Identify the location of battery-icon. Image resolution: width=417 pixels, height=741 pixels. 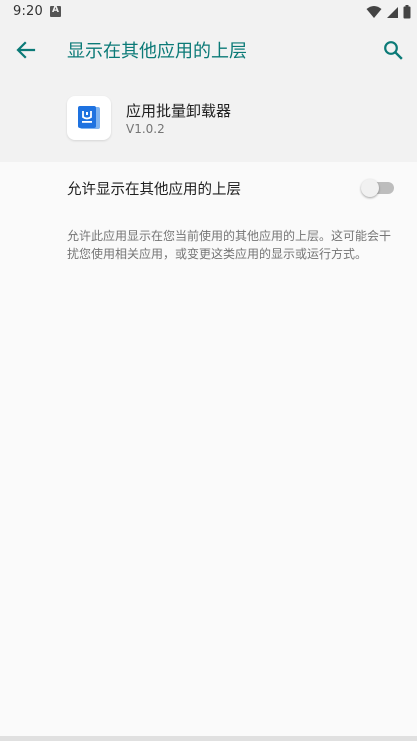
(407, 12).